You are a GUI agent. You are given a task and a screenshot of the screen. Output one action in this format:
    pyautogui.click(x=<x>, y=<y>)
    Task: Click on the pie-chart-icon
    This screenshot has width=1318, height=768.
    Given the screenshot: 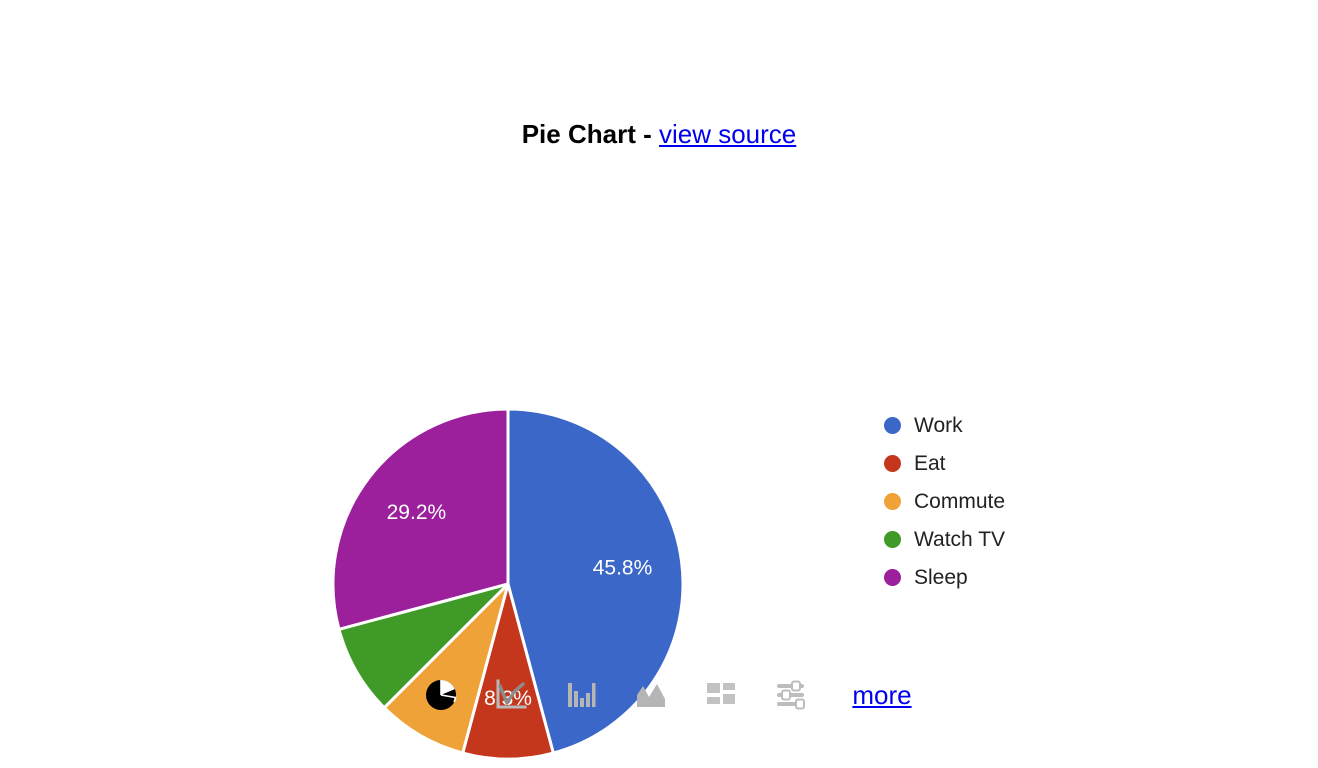 What is the action you would take?
    pyautogui.click(x=441, y=695)
    